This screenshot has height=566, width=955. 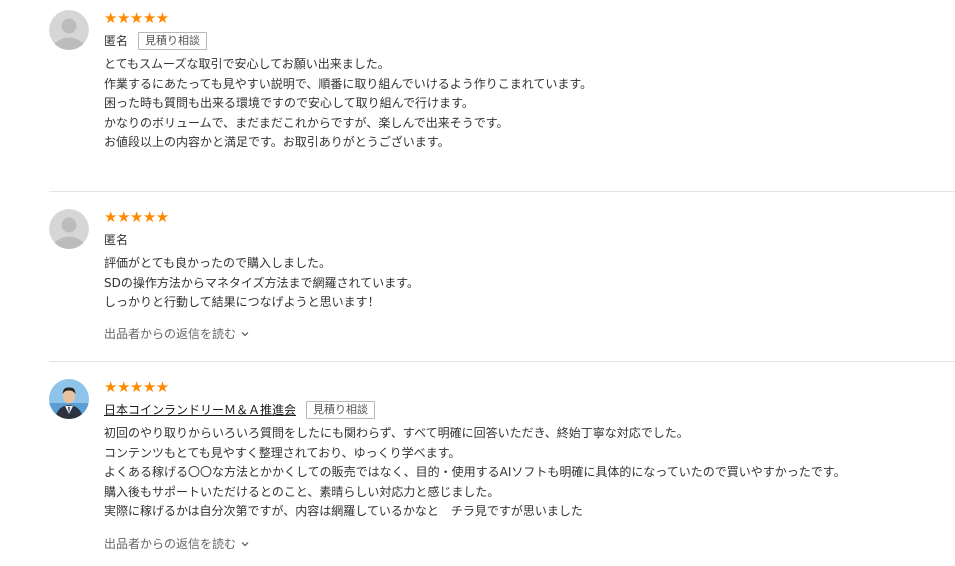 What do you see at coordinates (69, 399) in the screenshot?
I see `user-avatar-photo` at bounding box center [69, 399].